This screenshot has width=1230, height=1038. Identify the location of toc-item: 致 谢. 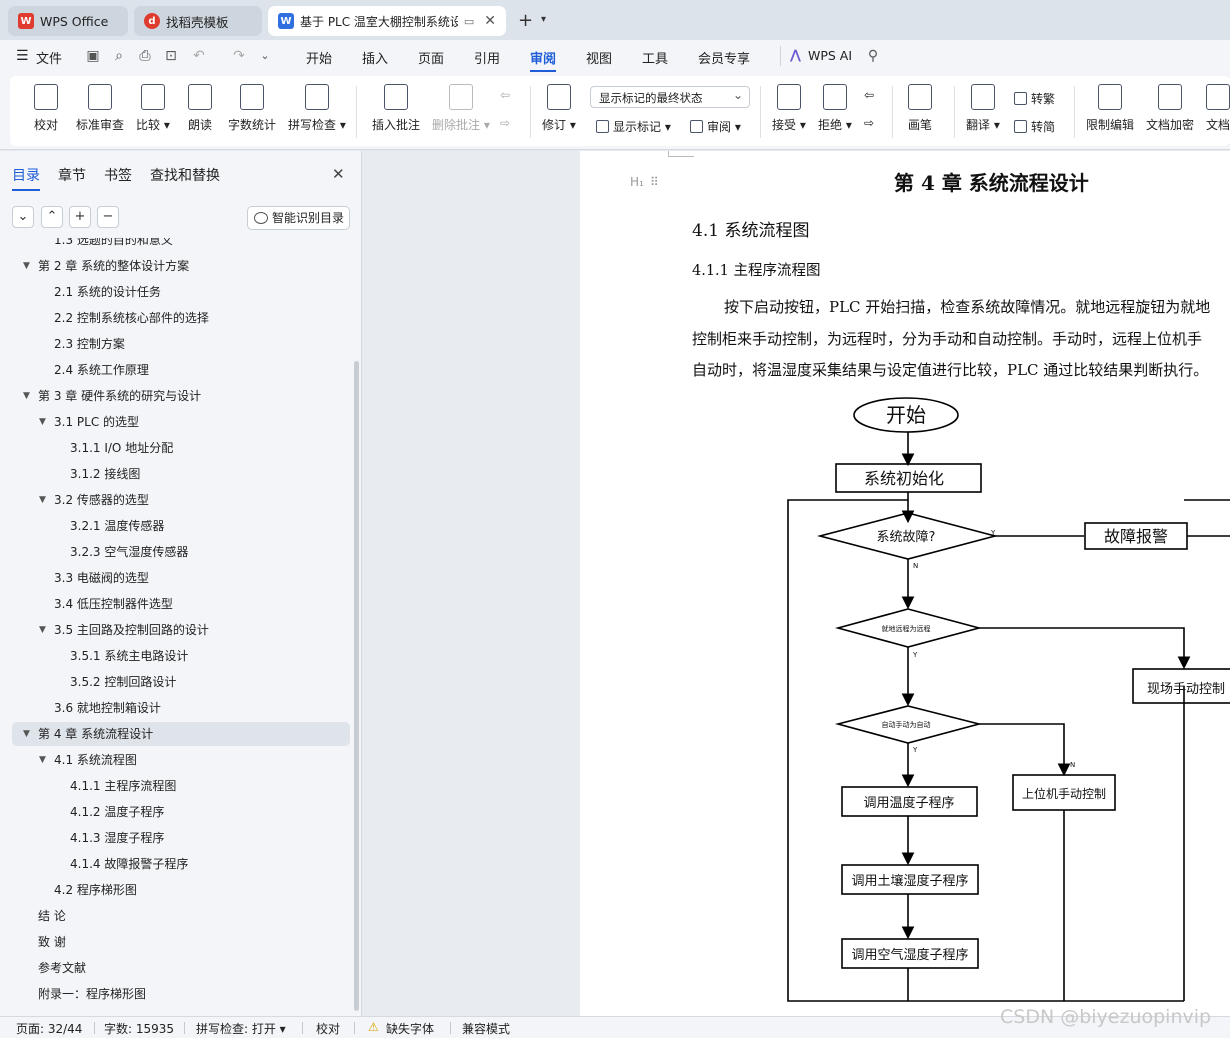
(175, 942).